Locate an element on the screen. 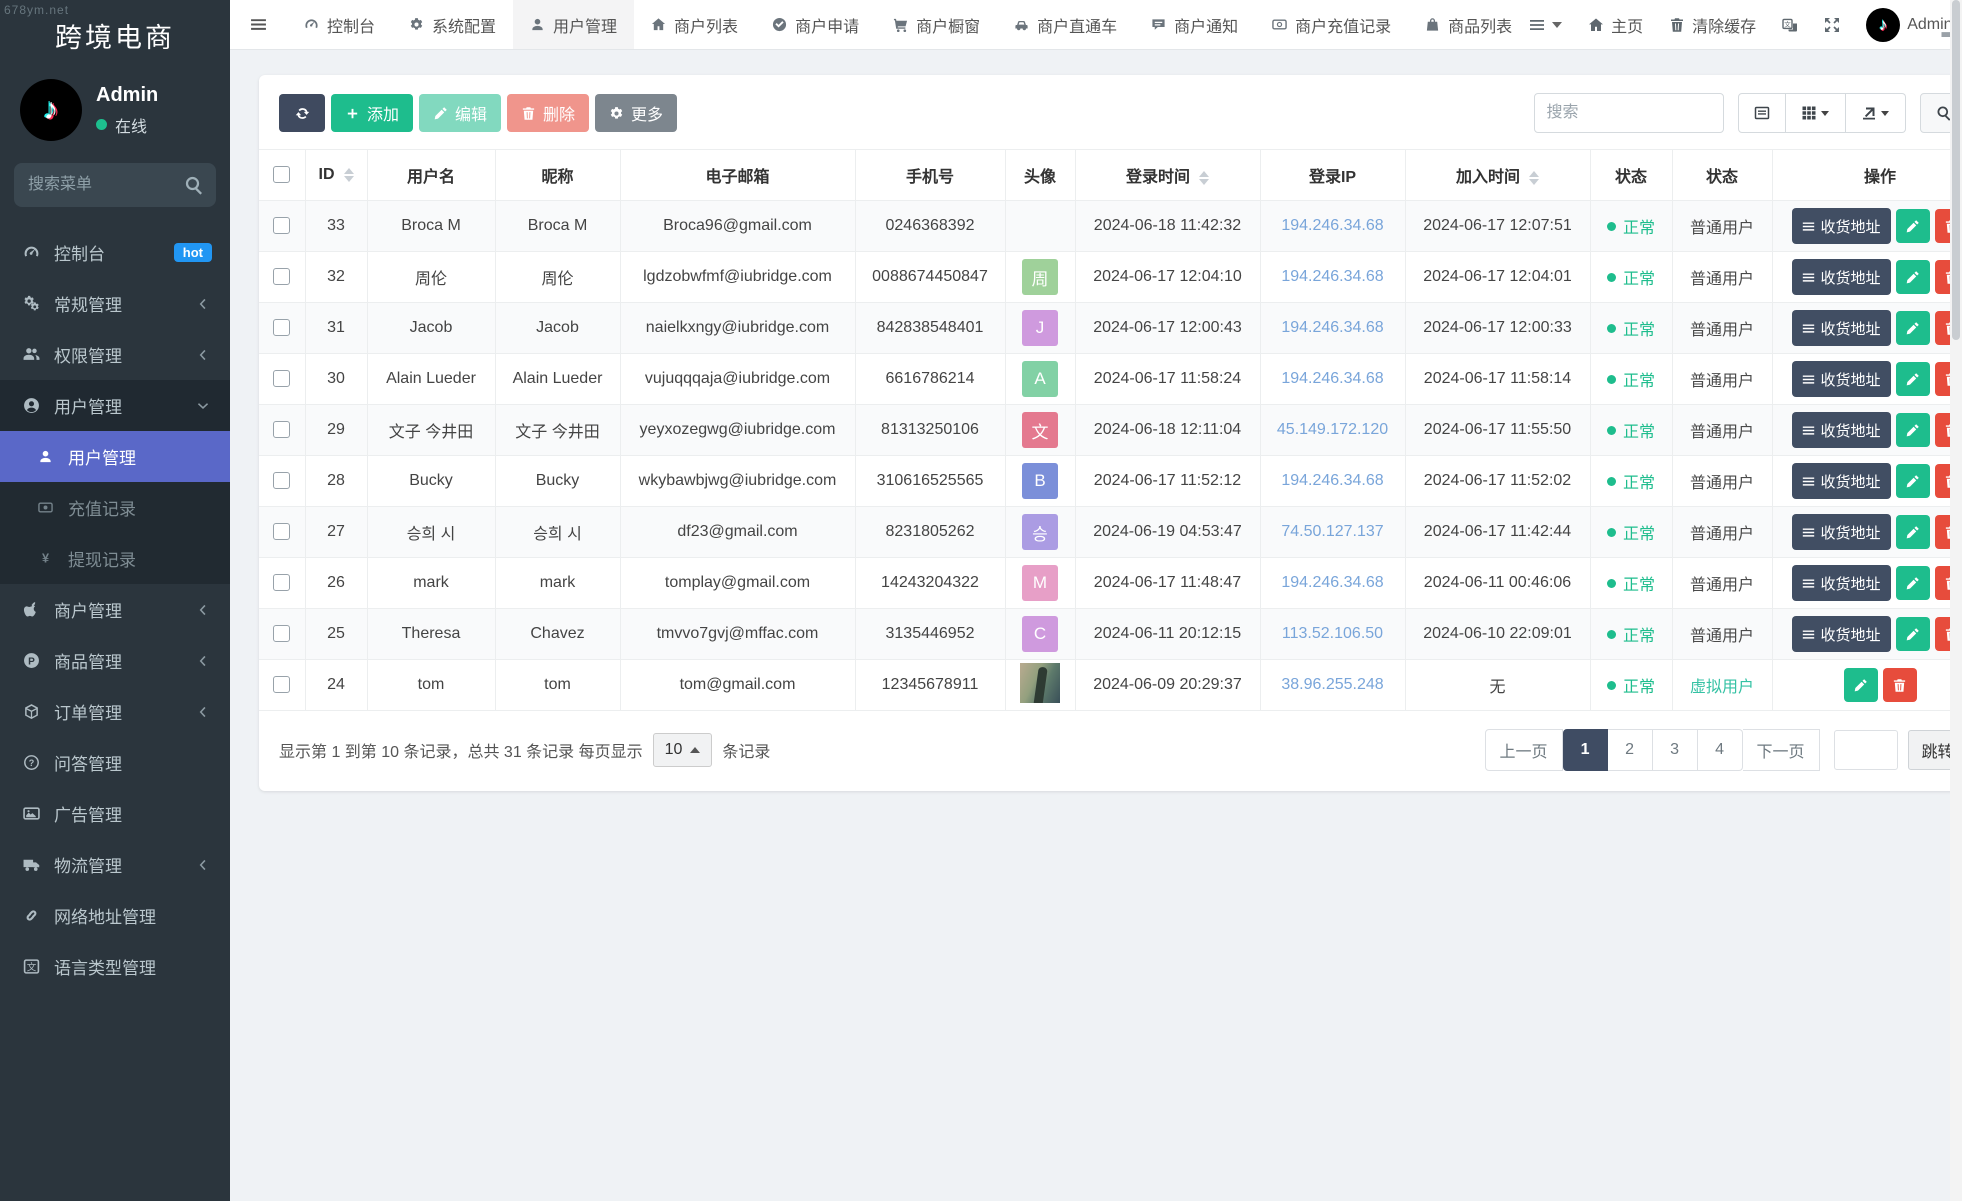  column-header-ID: ID is located at coordinates (336, 175).